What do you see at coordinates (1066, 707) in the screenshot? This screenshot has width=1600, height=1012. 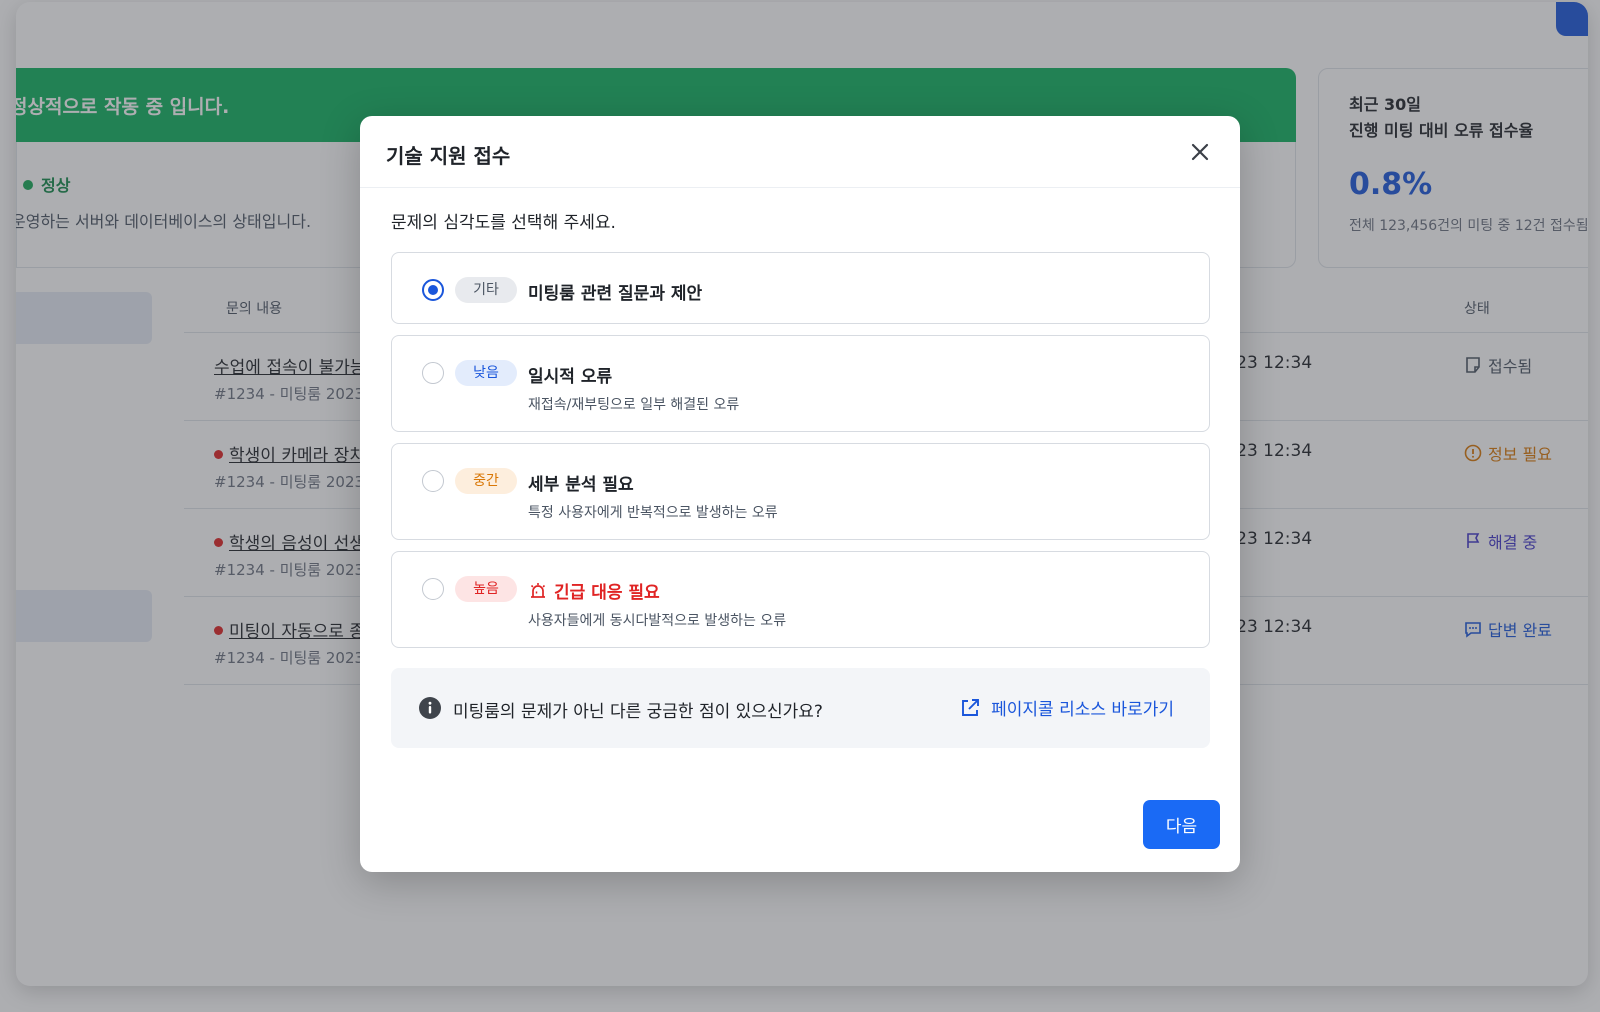 I see `resource-link: 페이지콜 리소스 바로가기` at bounding box center [1066, 707].